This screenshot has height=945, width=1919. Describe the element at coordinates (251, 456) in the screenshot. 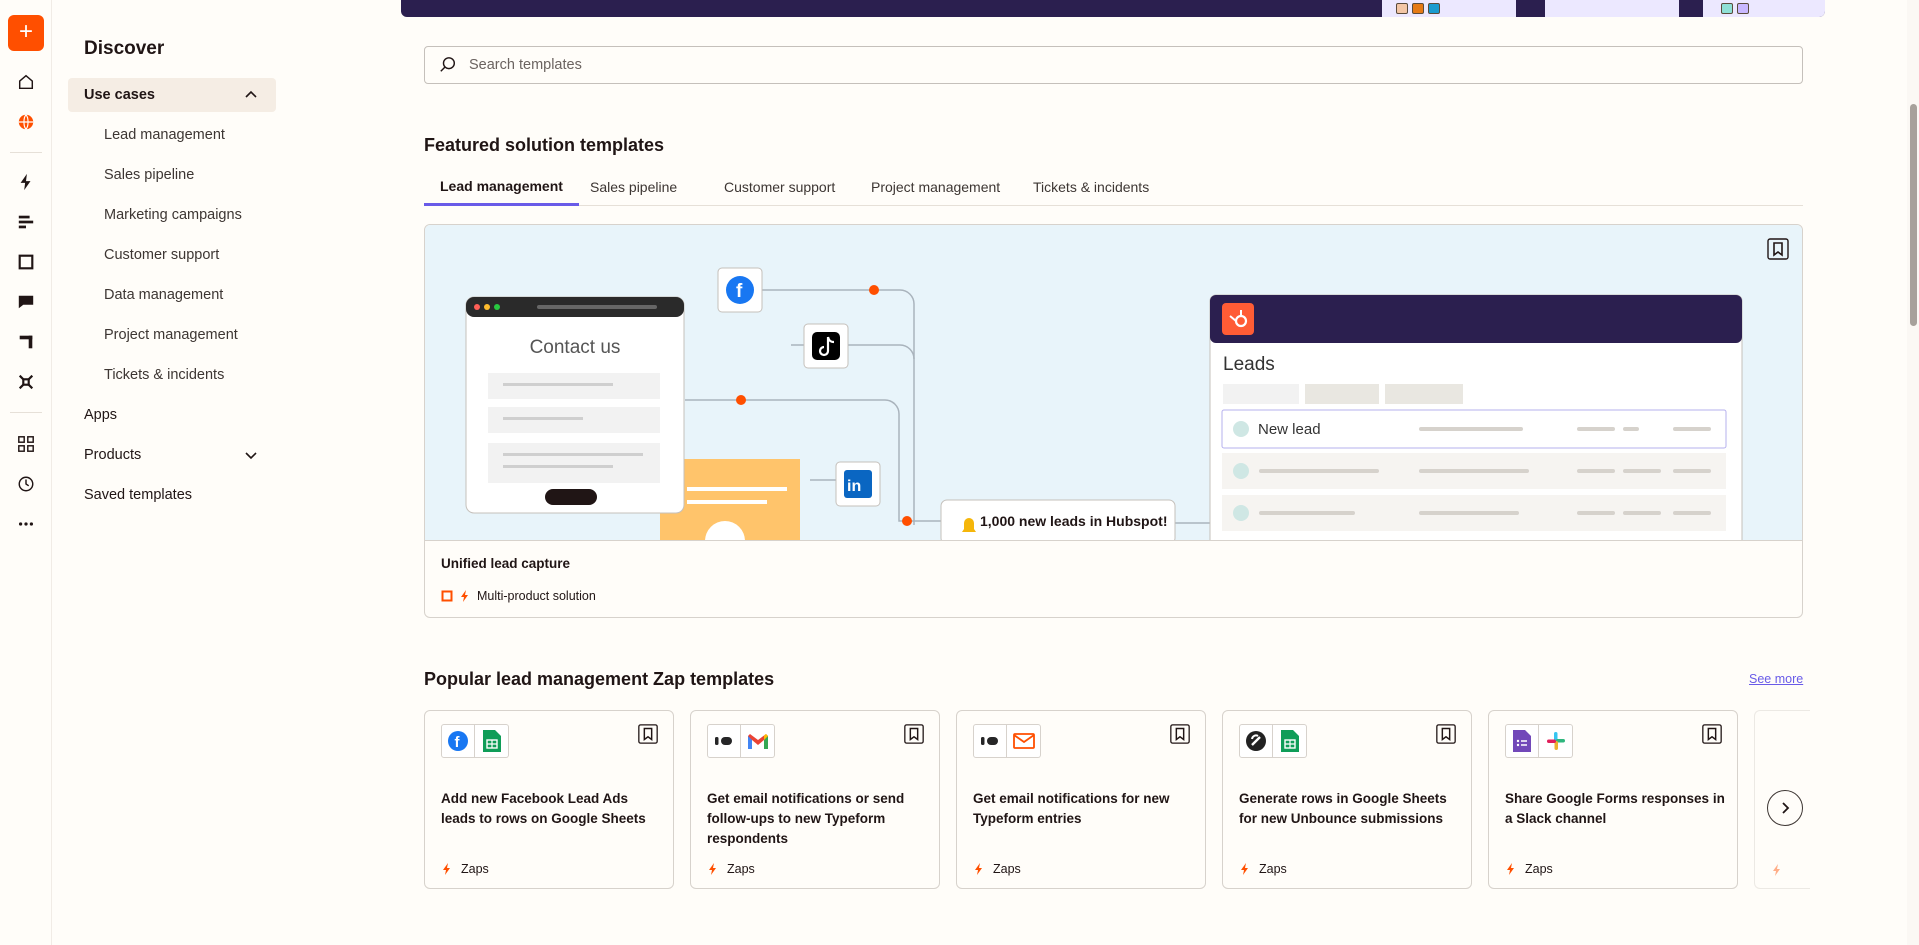

I see `chevron-down-icon` at that location.